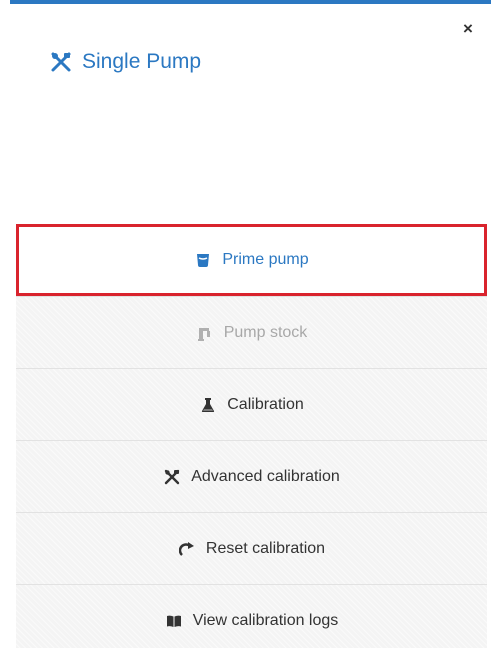  I want to click on pump-icon, so click(205, 333).